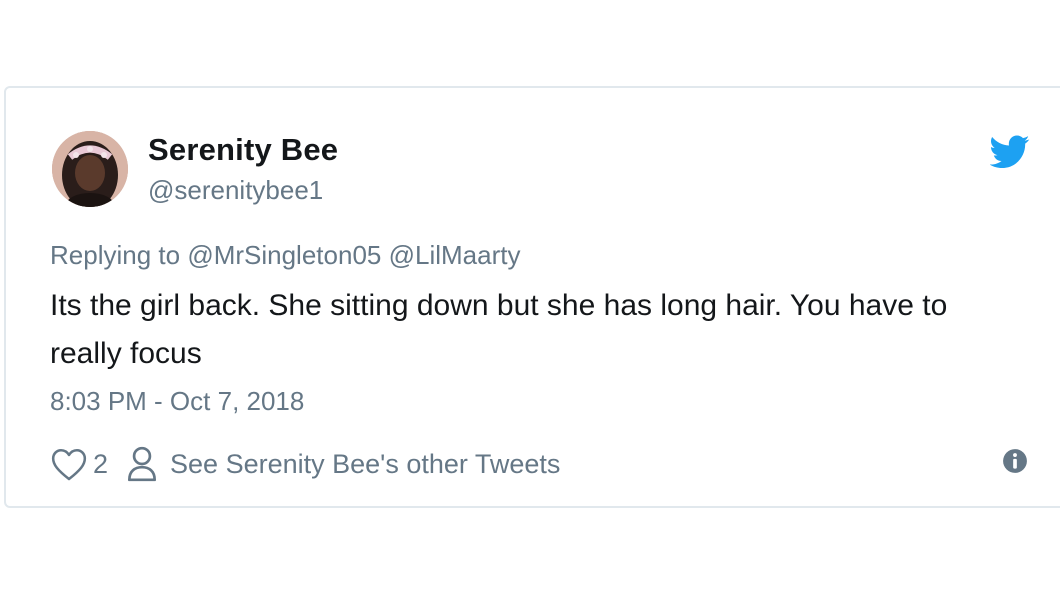 This screenshot has width=1060, height=596. I want to click on display-name: Serenity Bee, so click(243, 150).